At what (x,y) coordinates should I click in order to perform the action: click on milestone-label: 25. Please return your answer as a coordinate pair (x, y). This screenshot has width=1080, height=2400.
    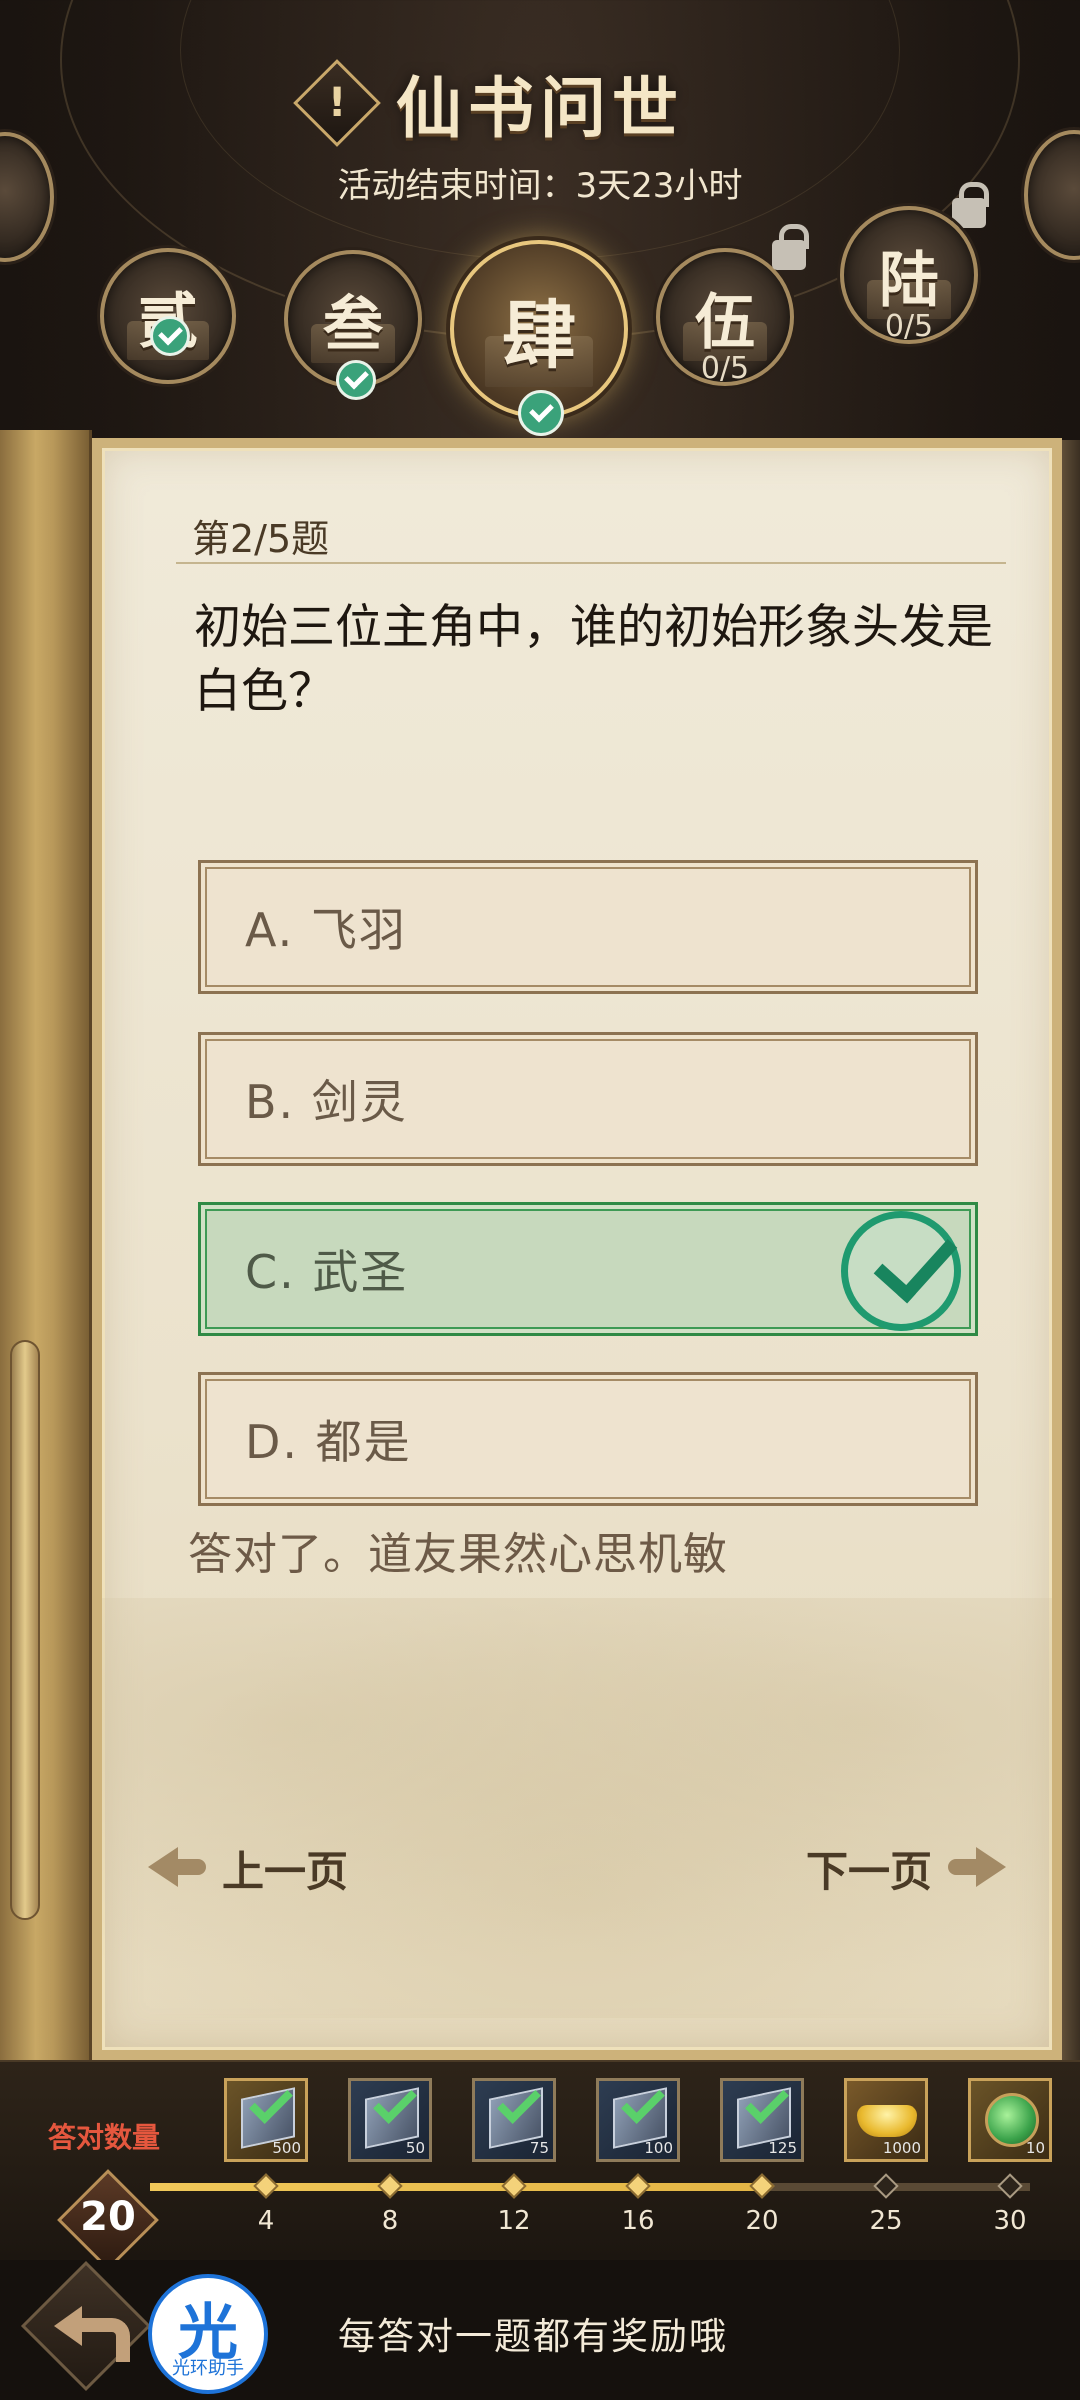
    Looking at the image, I should click on (886, 2221).